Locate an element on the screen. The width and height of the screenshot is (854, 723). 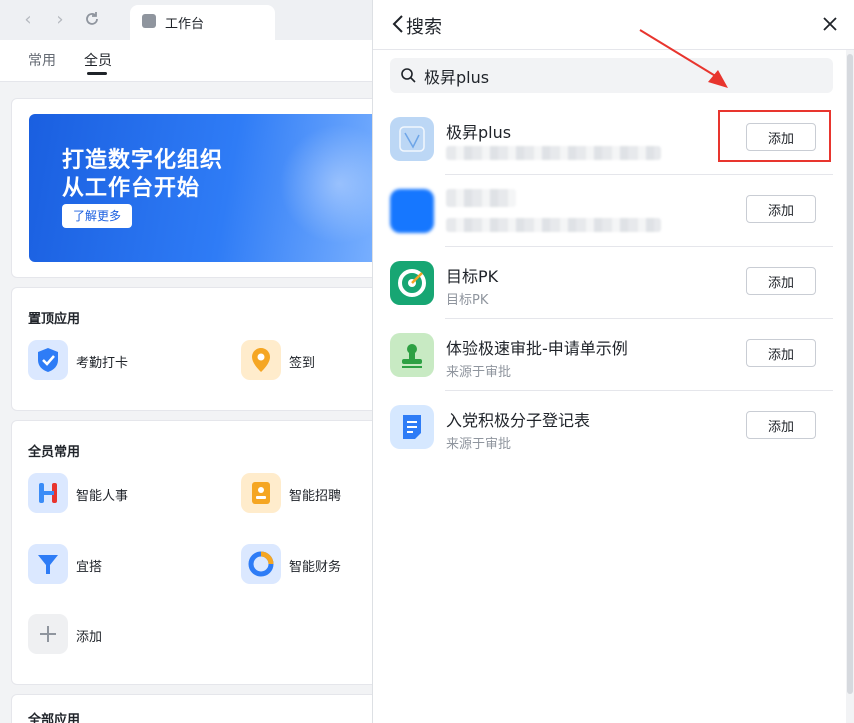
plus-icon is located at coordinates (48, 634).